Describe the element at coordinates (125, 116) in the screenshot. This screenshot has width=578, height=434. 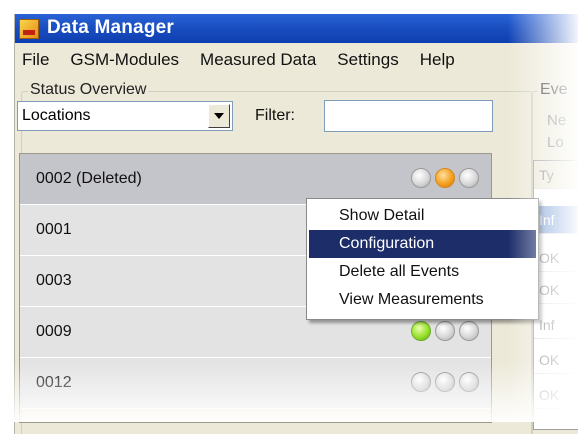
I see `view-type-dropdown: Locations` at that location.